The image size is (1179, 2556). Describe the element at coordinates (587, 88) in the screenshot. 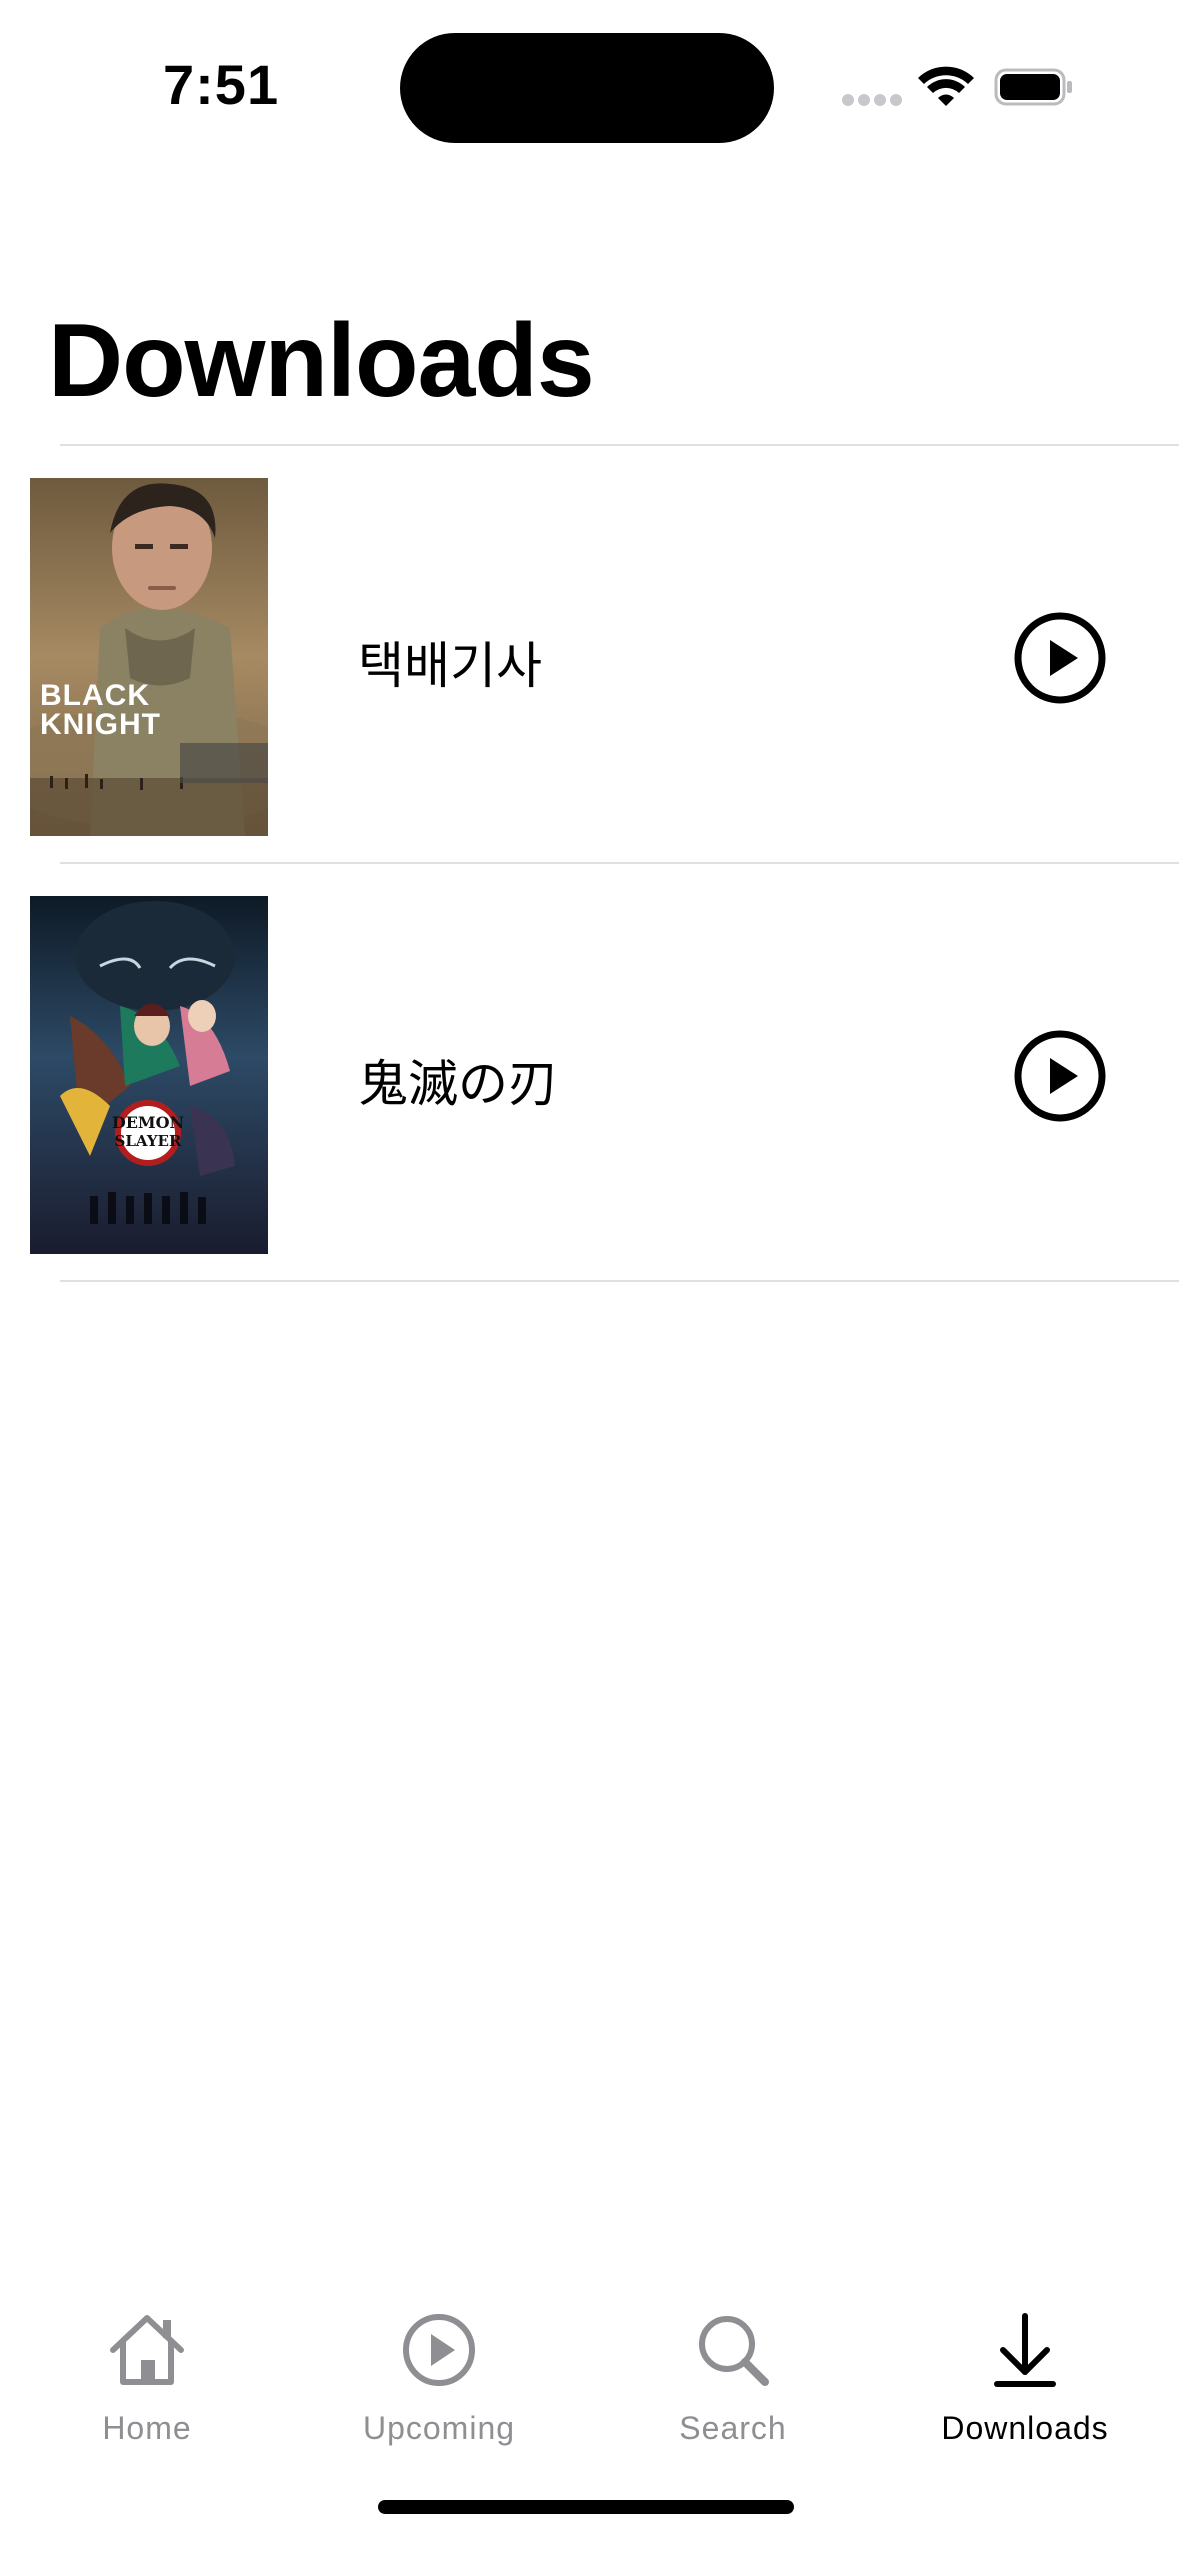

I see `dynamic-island` at that location.